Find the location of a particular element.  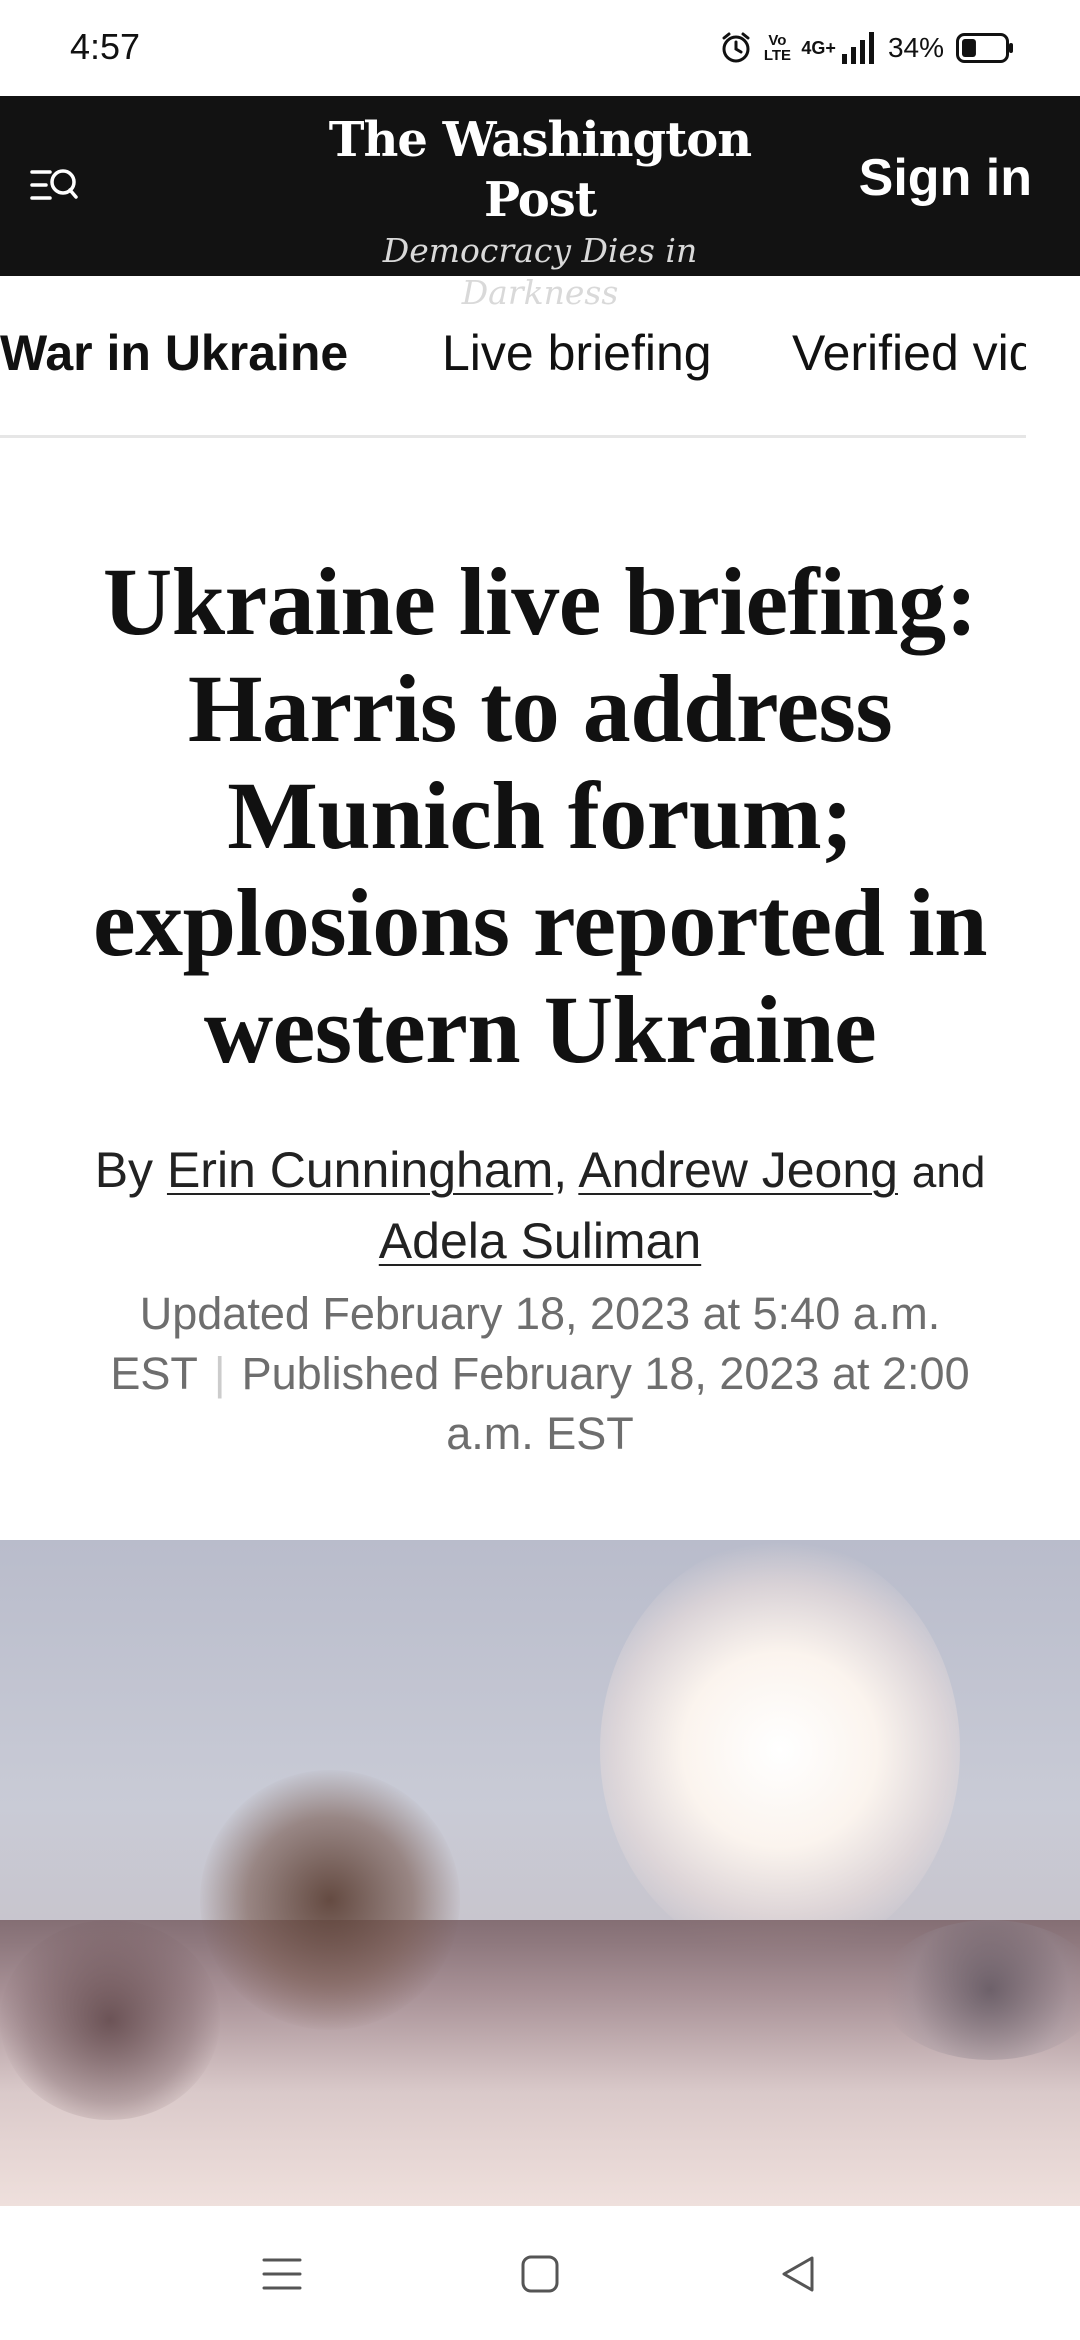

status-time: 4:57 is located at coordinates (105, 46).